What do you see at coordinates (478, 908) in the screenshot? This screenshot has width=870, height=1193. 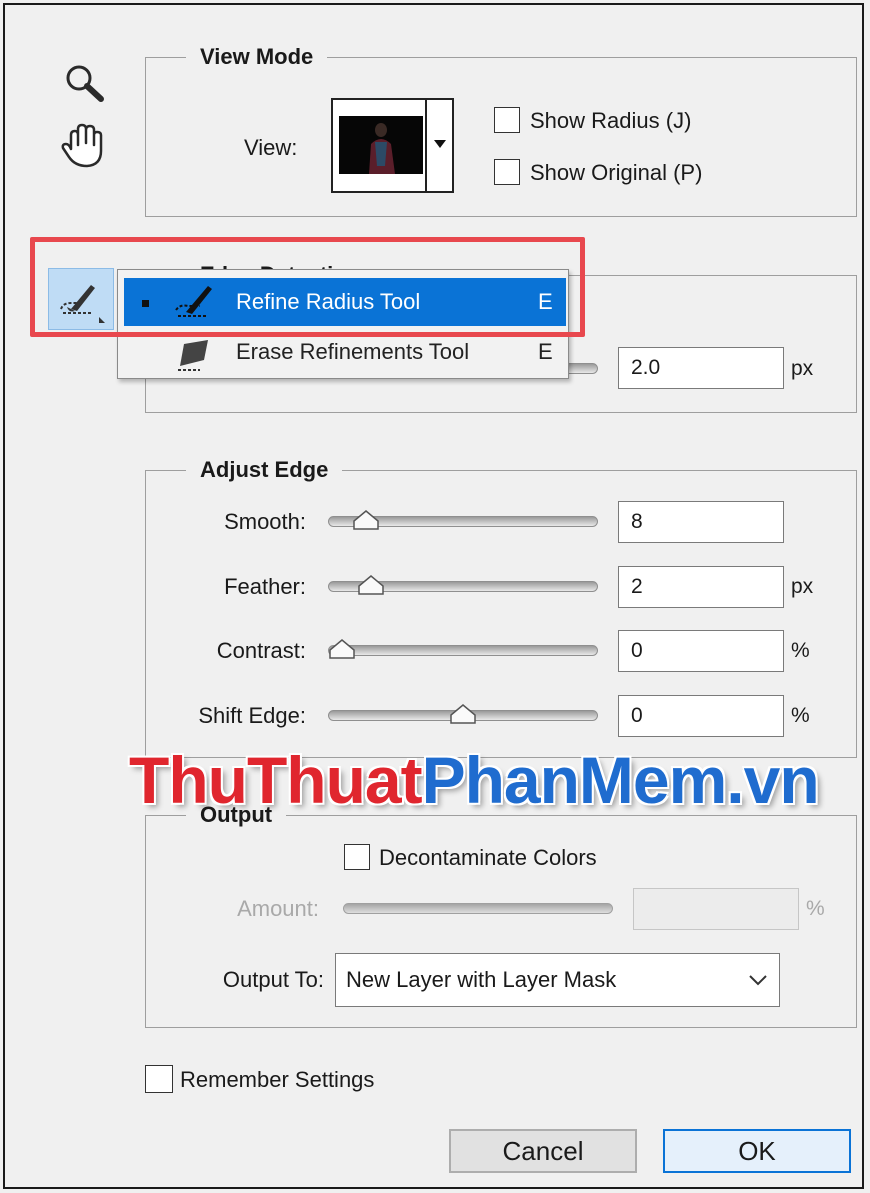 I see `amount-slider` at bounding box center [478, 908].